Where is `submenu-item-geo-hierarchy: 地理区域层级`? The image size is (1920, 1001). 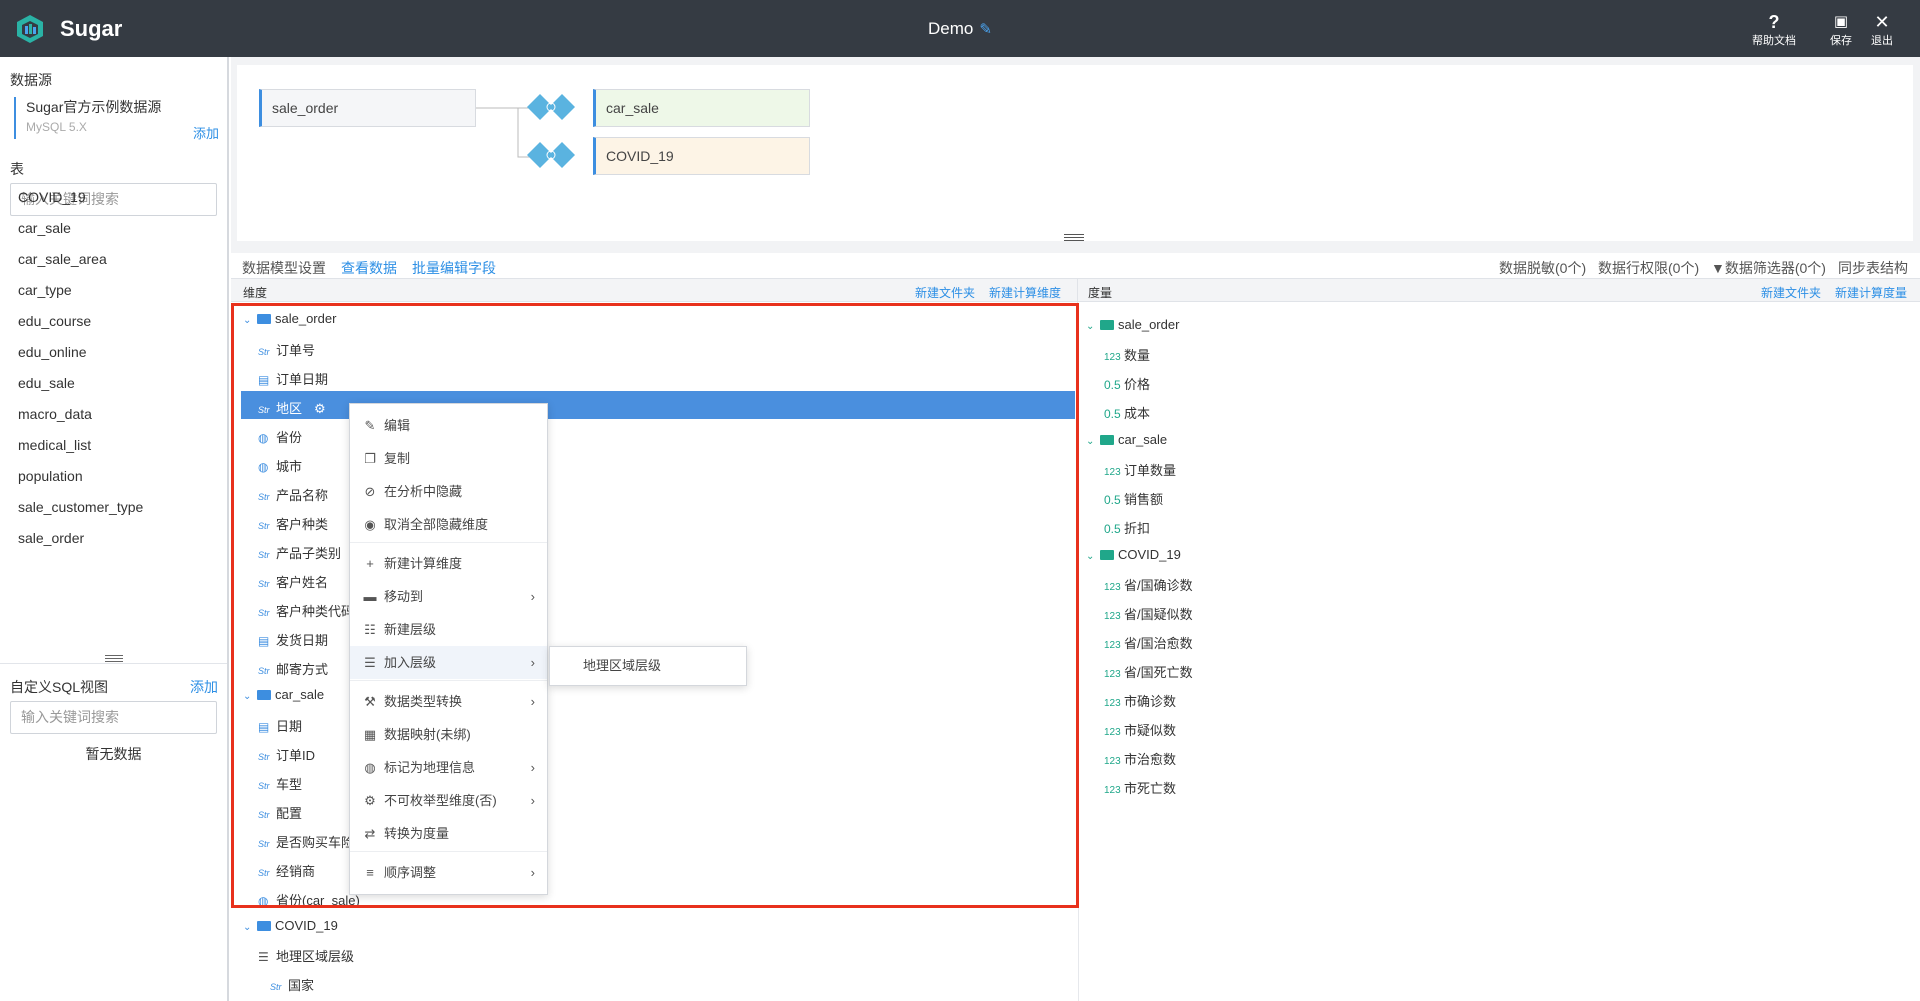
submenu-item-geo-hierarchy: 地理区域层级 is located at coordinates (648, 666).